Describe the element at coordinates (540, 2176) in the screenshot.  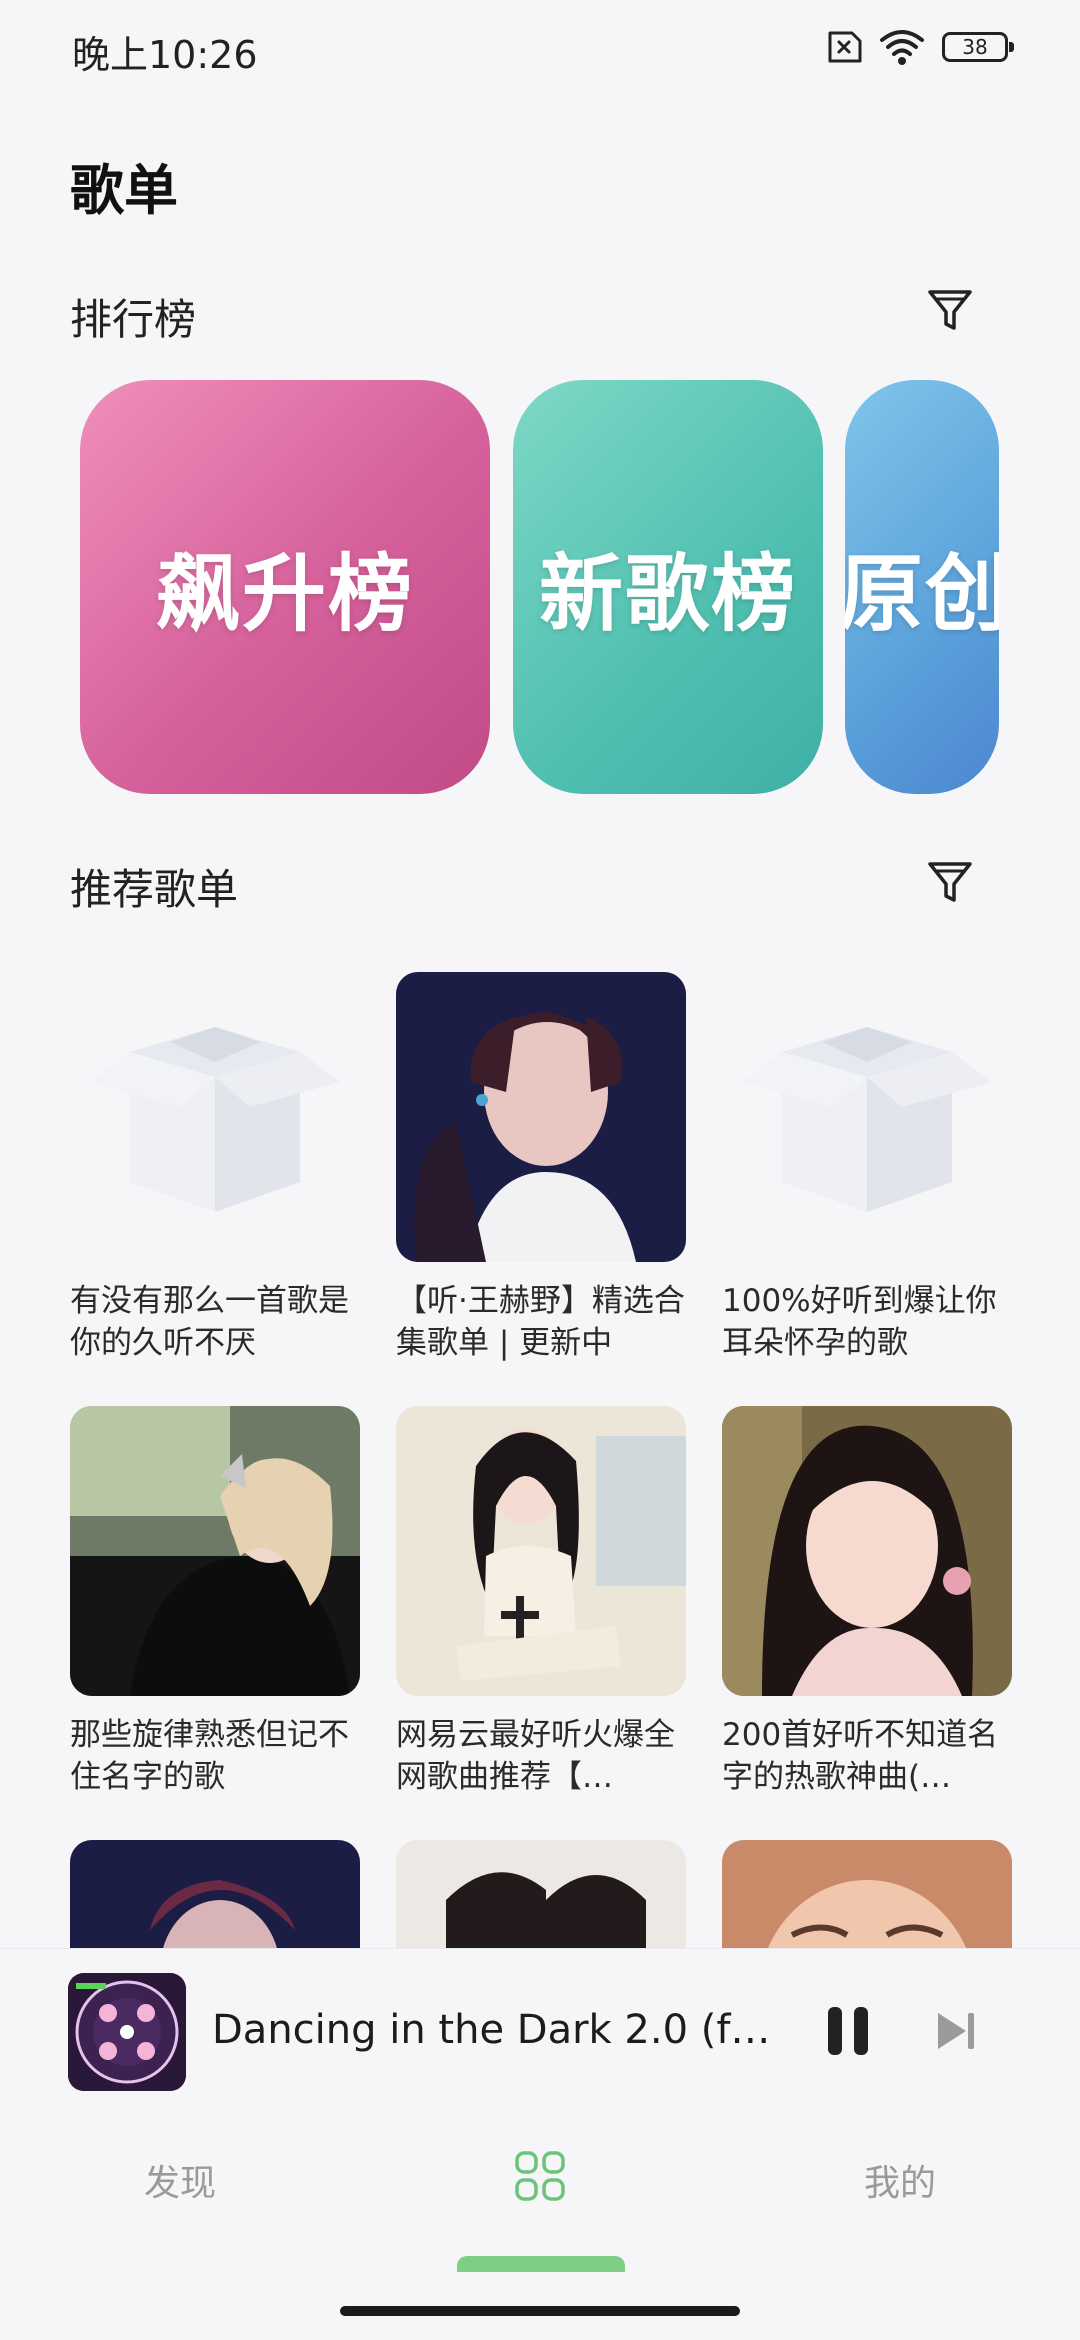
I see `tab-playlist-grid-icon` at that location.